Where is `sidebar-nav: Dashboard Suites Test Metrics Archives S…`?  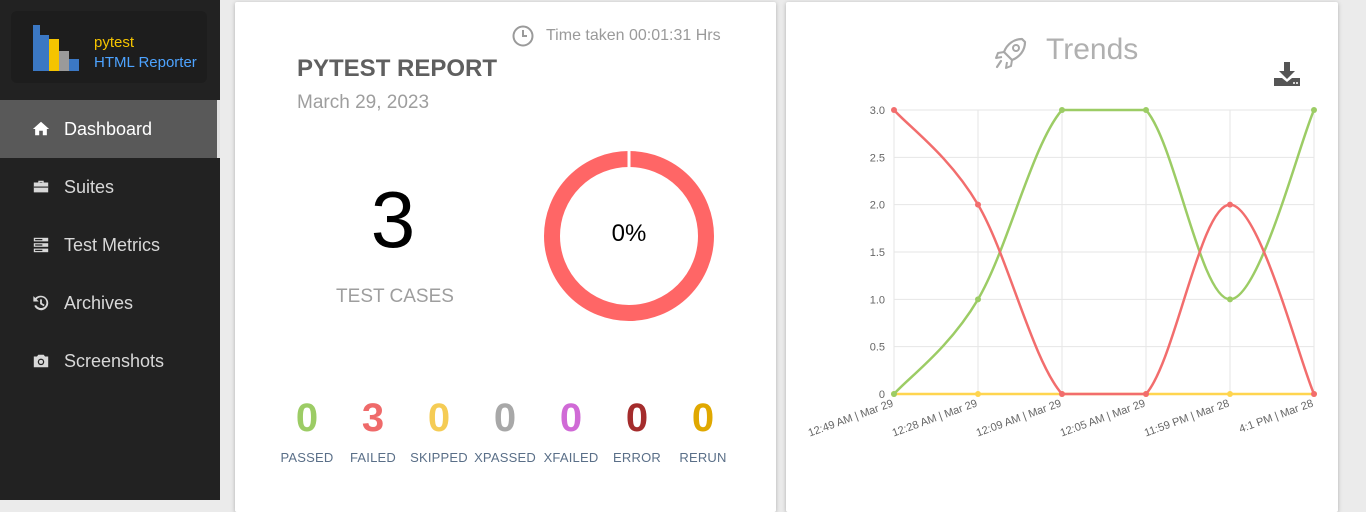
sidebar-nav: Dashboard Suites Test Metrics Archives S… is located at coordinates (110, 245).